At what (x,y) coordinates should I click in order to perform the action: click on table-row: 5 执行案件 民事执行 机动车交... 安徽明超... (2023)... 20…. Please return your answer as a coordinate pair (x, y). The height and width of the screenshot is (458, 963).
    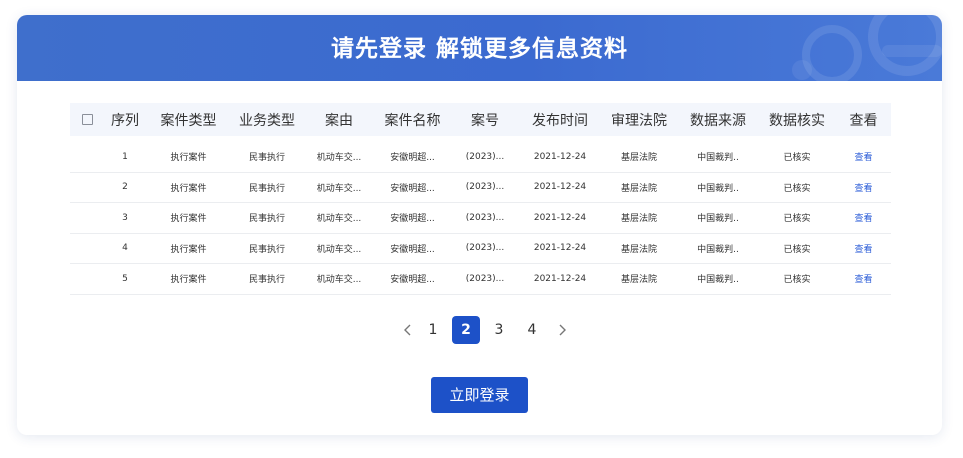
    Looking at the image, I should click on (480, 279).